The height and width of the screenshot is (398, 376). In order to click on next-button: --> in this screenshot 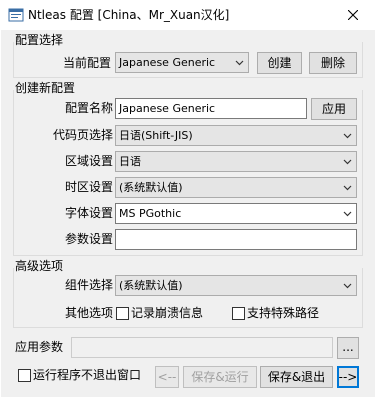, I will do `click(348, 377)`.